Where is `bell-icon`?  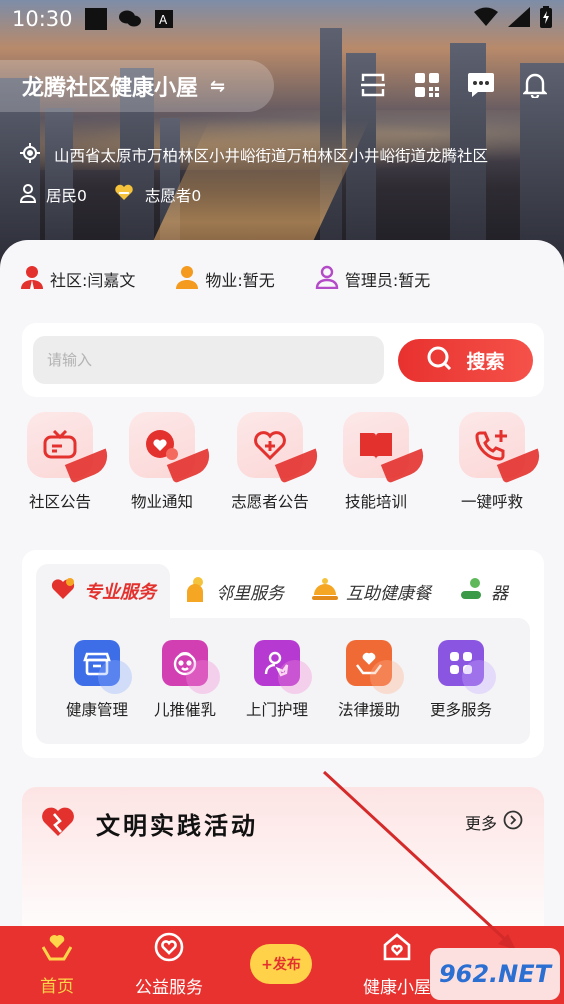 bell-icon is located at coordinates (535, 85).